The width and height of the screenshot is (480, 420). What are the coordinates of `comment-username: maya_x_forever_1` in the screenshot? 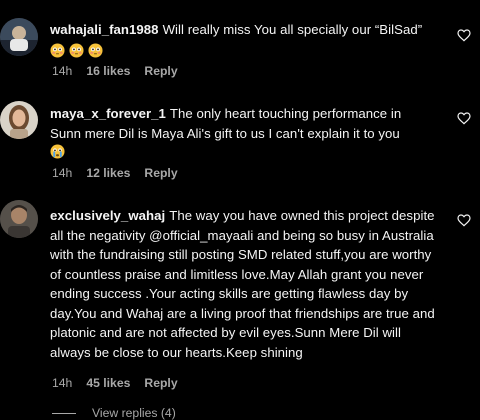 It's located at (108, 113).